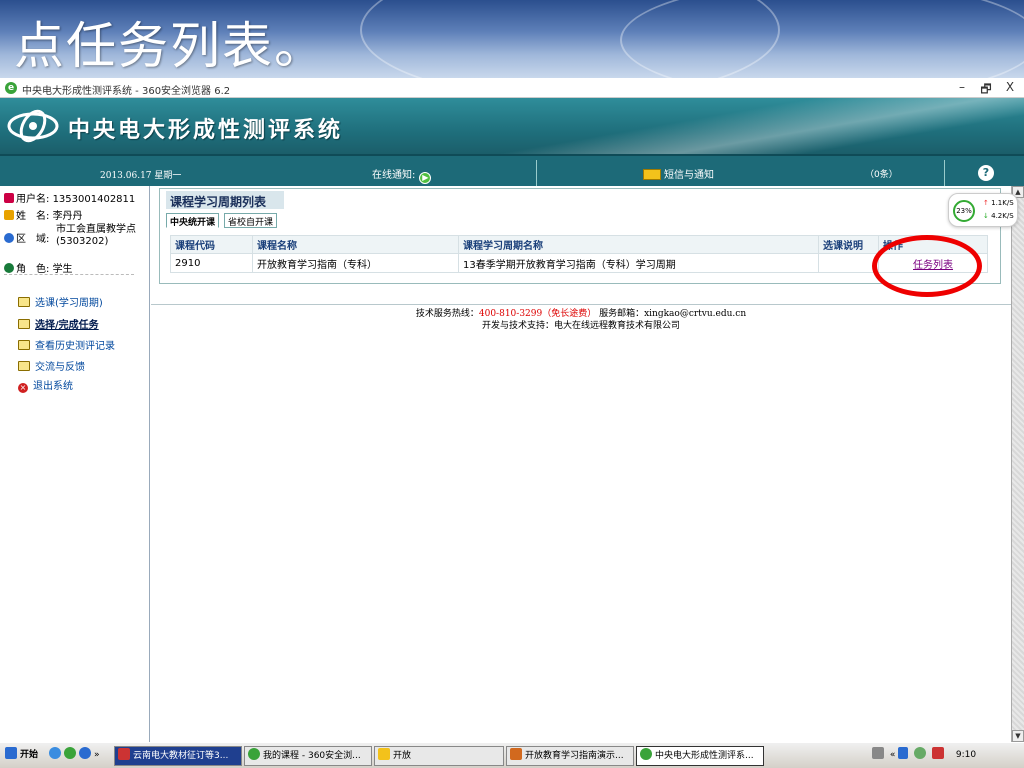  What do you see at coordinates (9, 238) in the screenshot?
I see `globe-icon` at bounding box center [9, 238].